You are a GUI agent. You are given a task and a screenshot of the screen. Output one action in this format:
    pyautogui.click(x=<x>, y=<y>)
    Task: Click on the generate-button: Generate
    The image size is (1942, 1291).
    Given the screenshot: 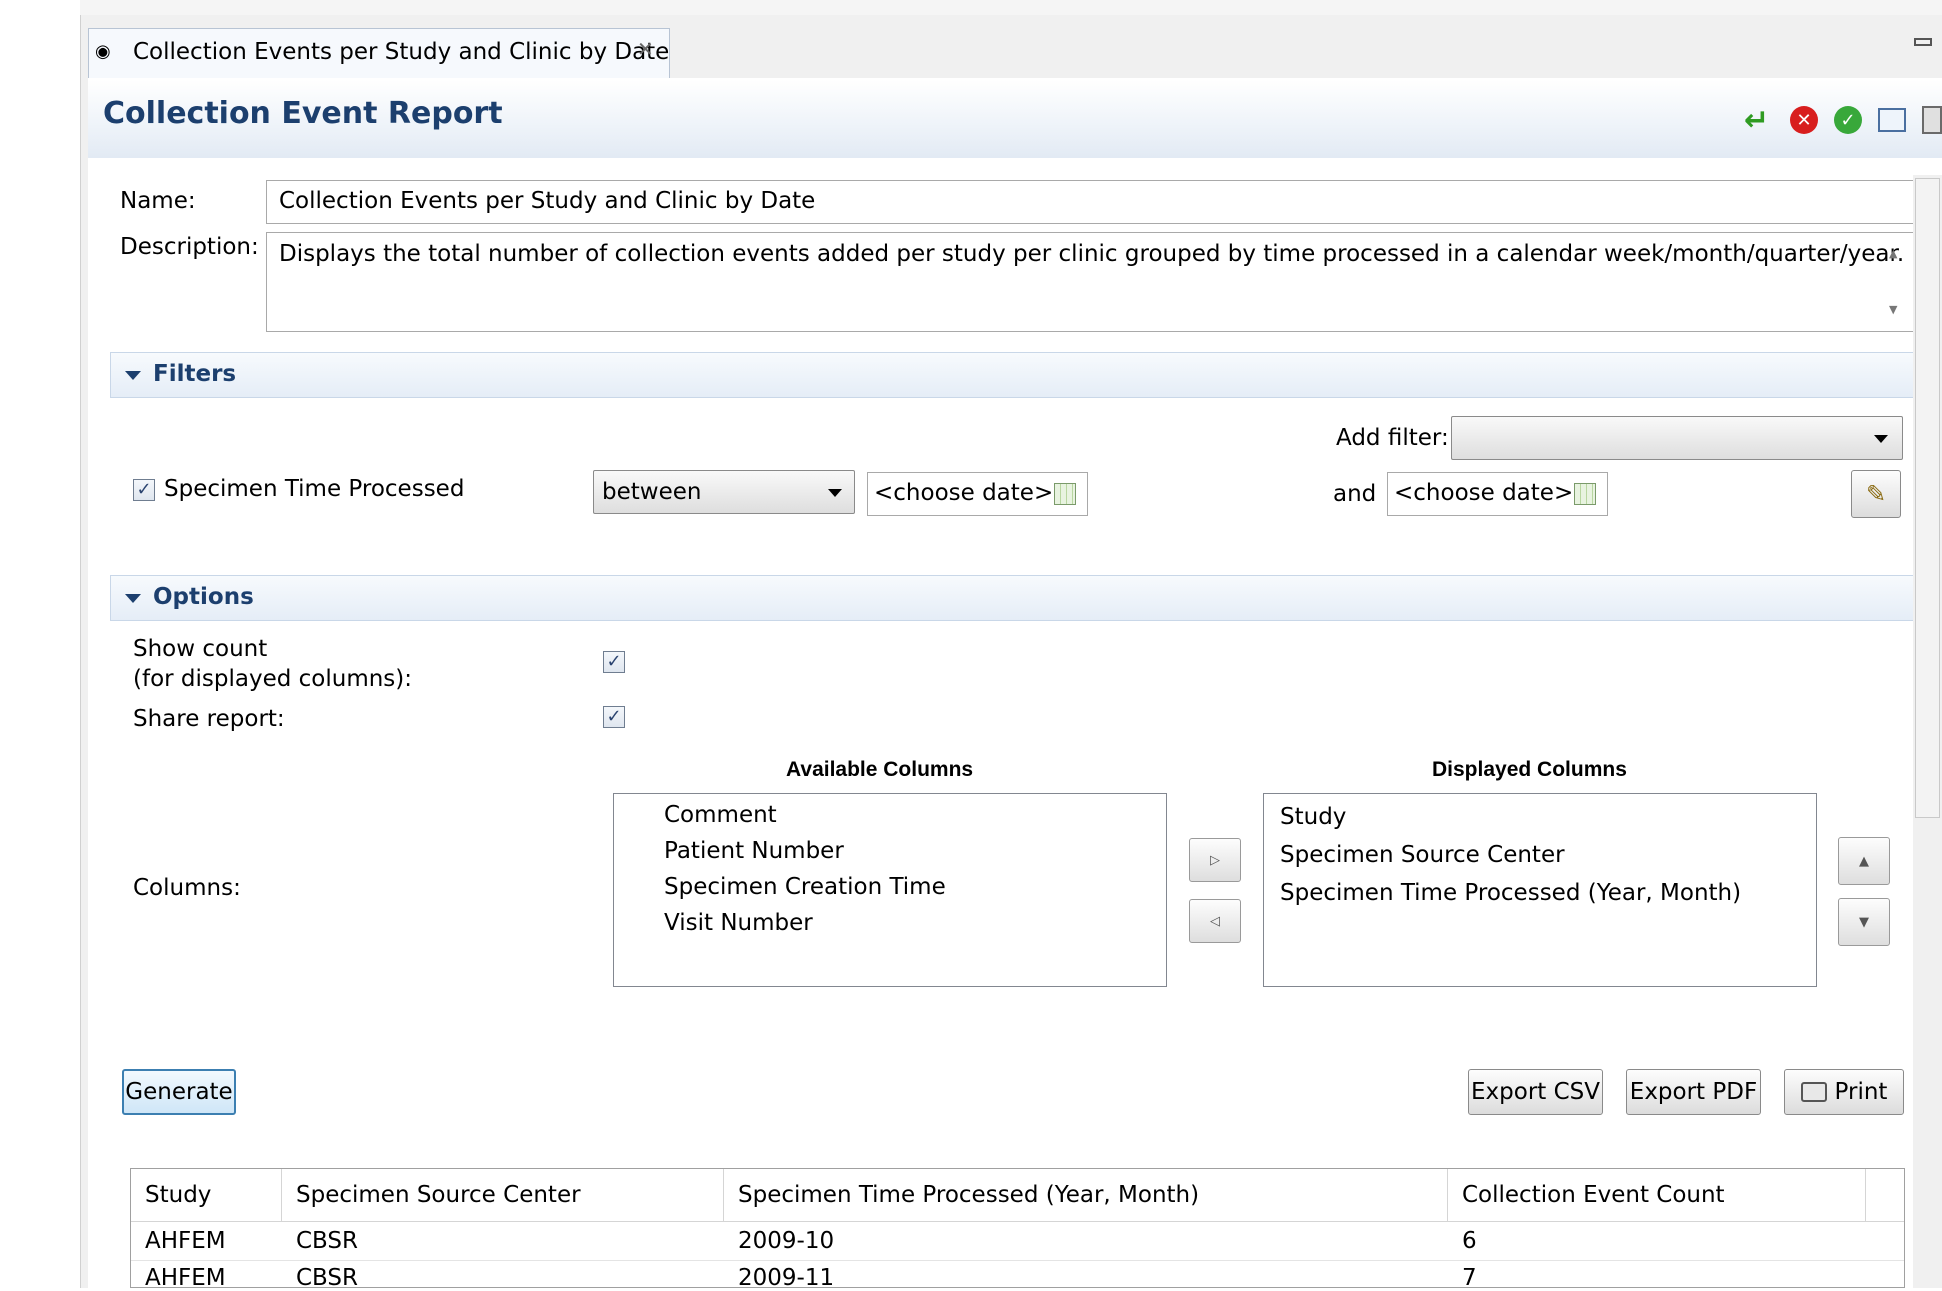 What is the action you would take?
    pyautogui.click(x=179, y=1092)
    